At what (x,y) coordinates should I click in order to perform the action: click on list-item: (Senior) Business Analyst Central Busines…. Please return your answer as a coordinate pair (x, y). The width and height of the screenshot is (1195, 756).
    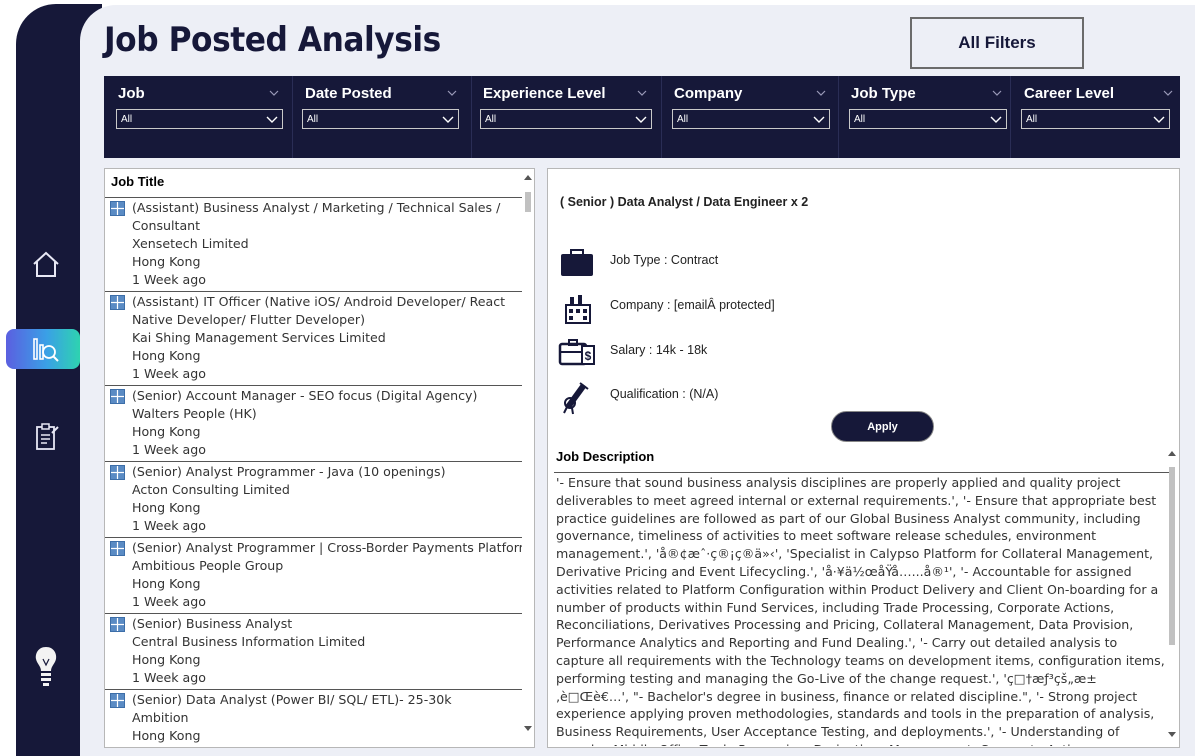
    Looking at the image, I should click on (314, 651).